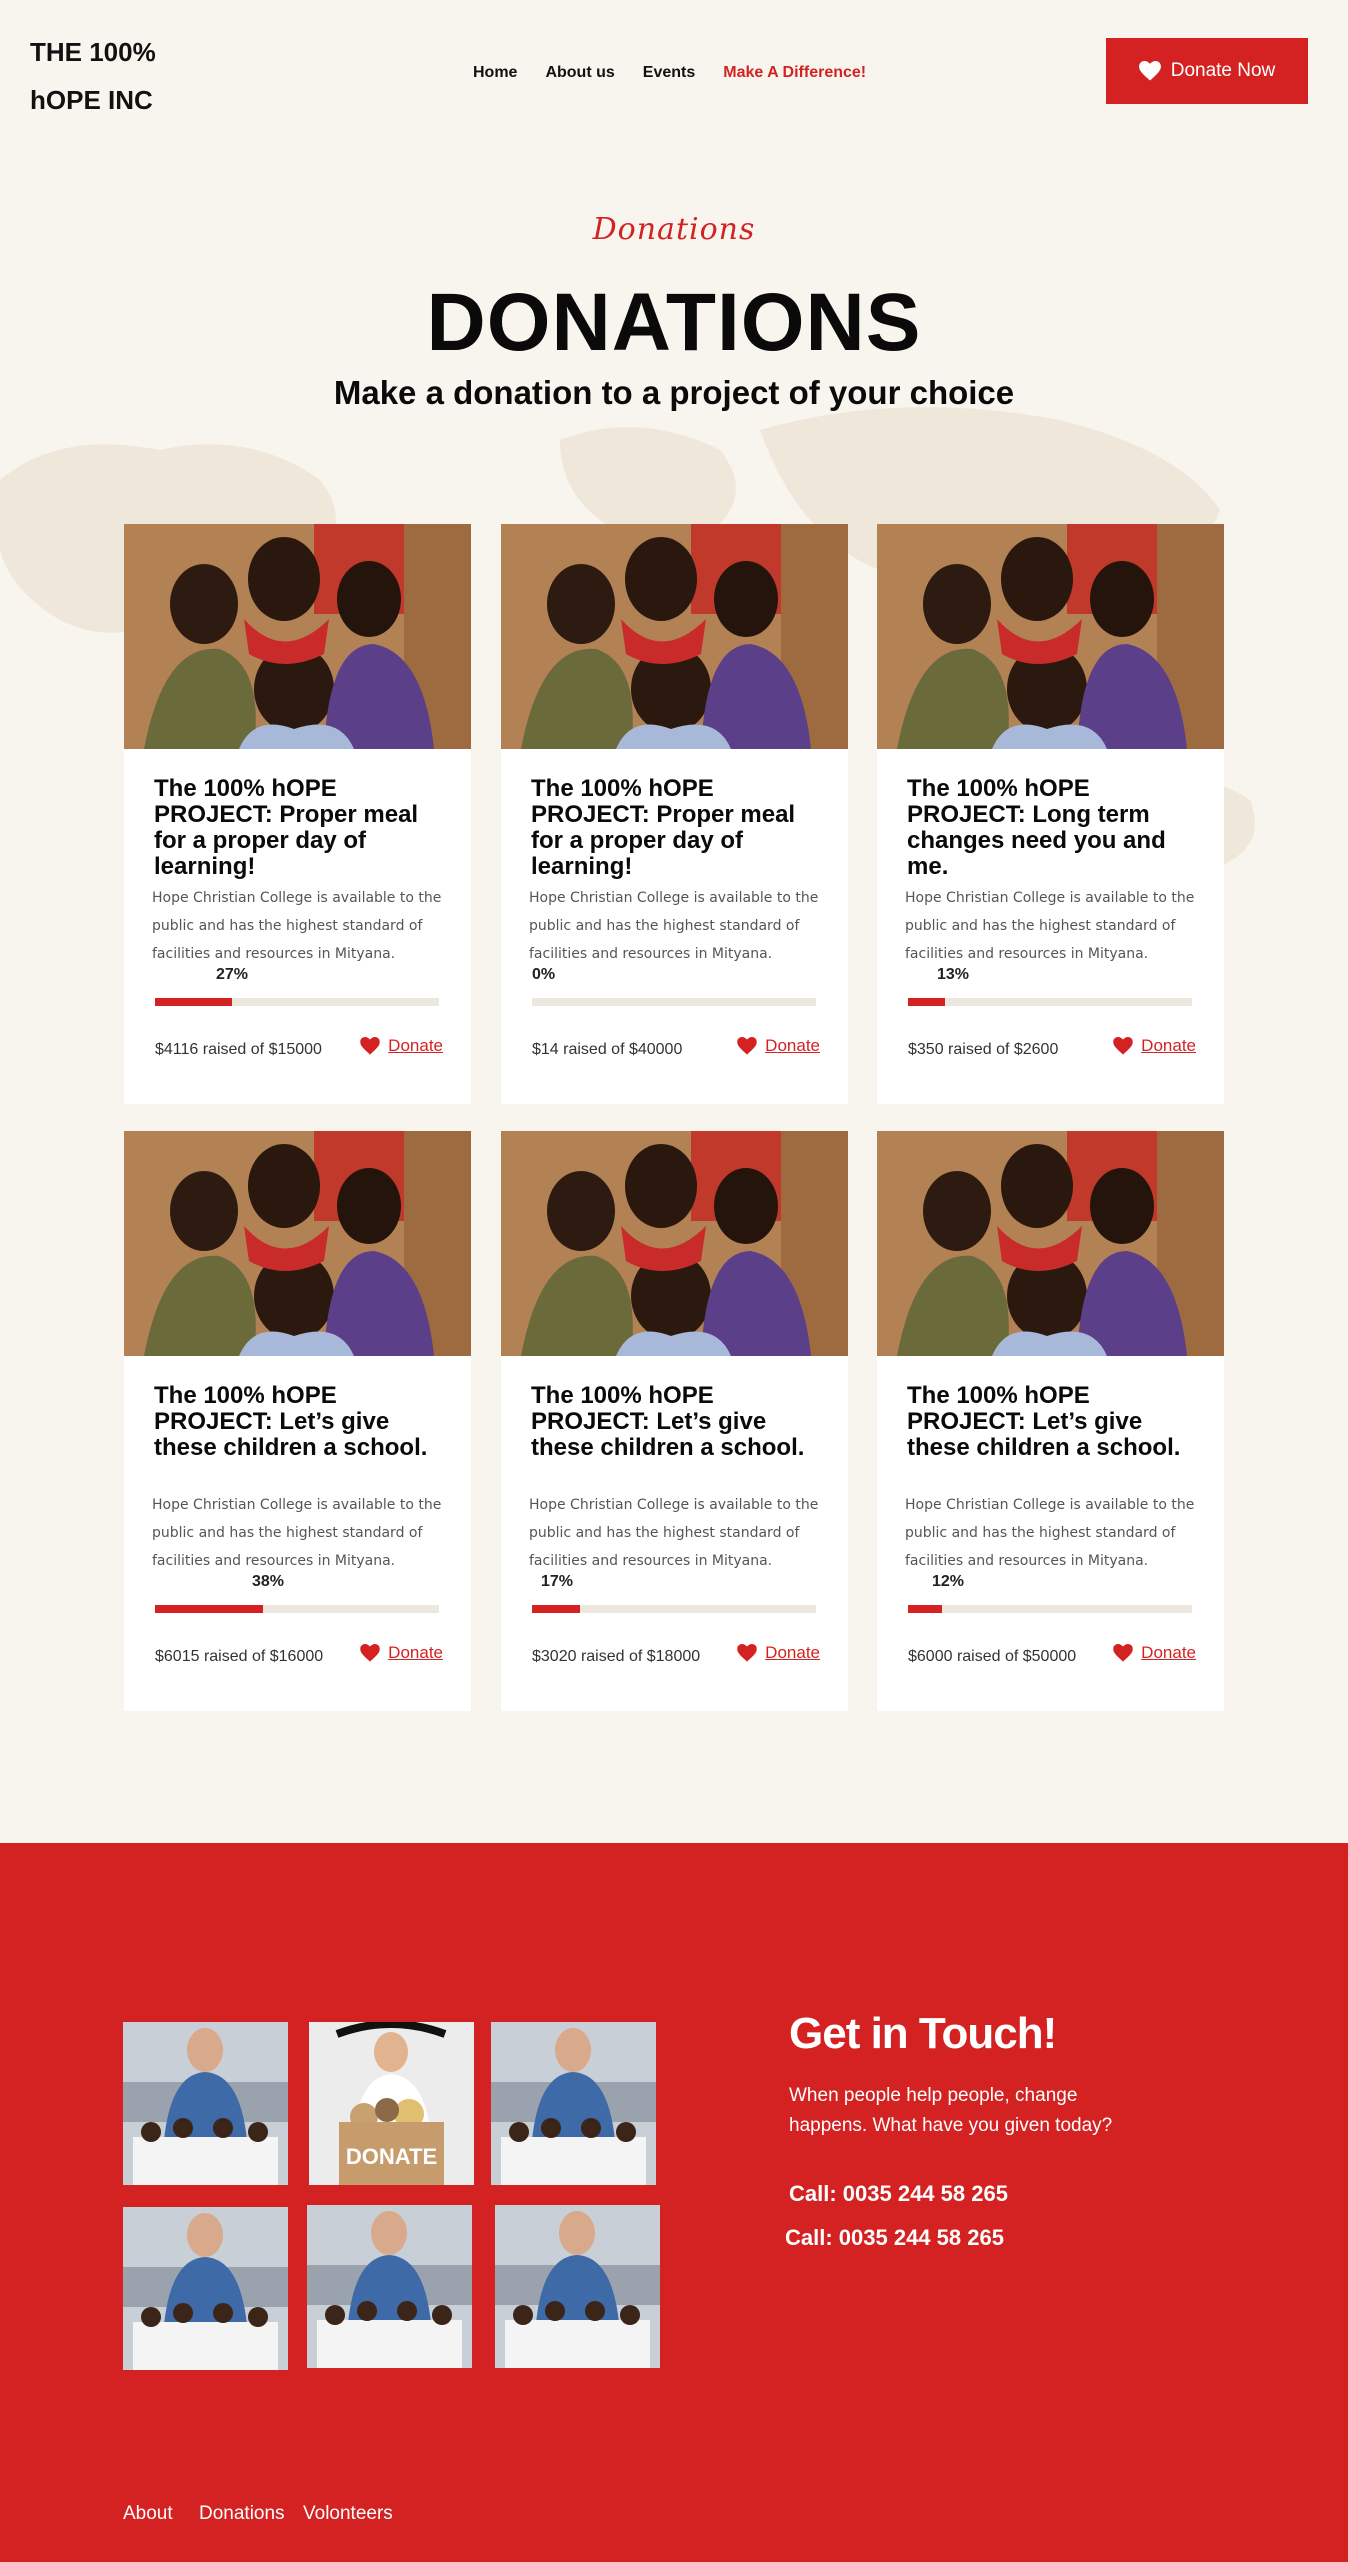  I want to click on nav-make-a-difference: Make A Difference!, so click(794, 73).